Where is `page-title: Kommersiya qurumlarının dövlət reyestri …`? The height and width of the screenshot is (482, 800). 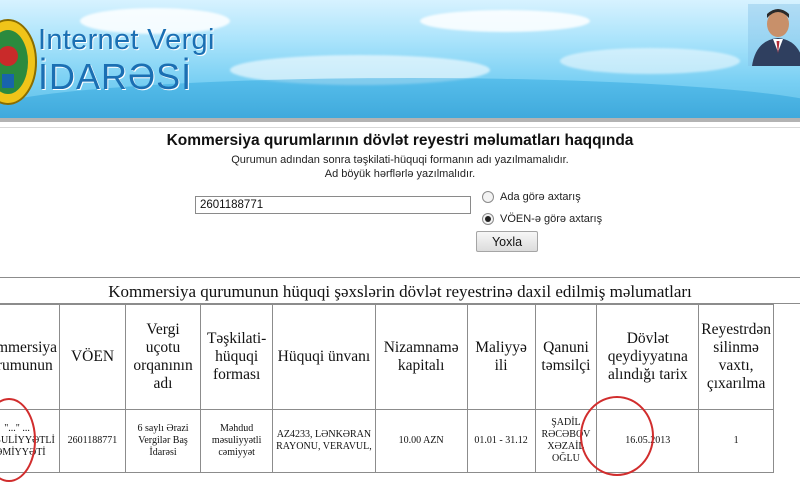 page-title: Kommersiya qurumlarının dövlət reyestri … is located at coordinates (400, 140).